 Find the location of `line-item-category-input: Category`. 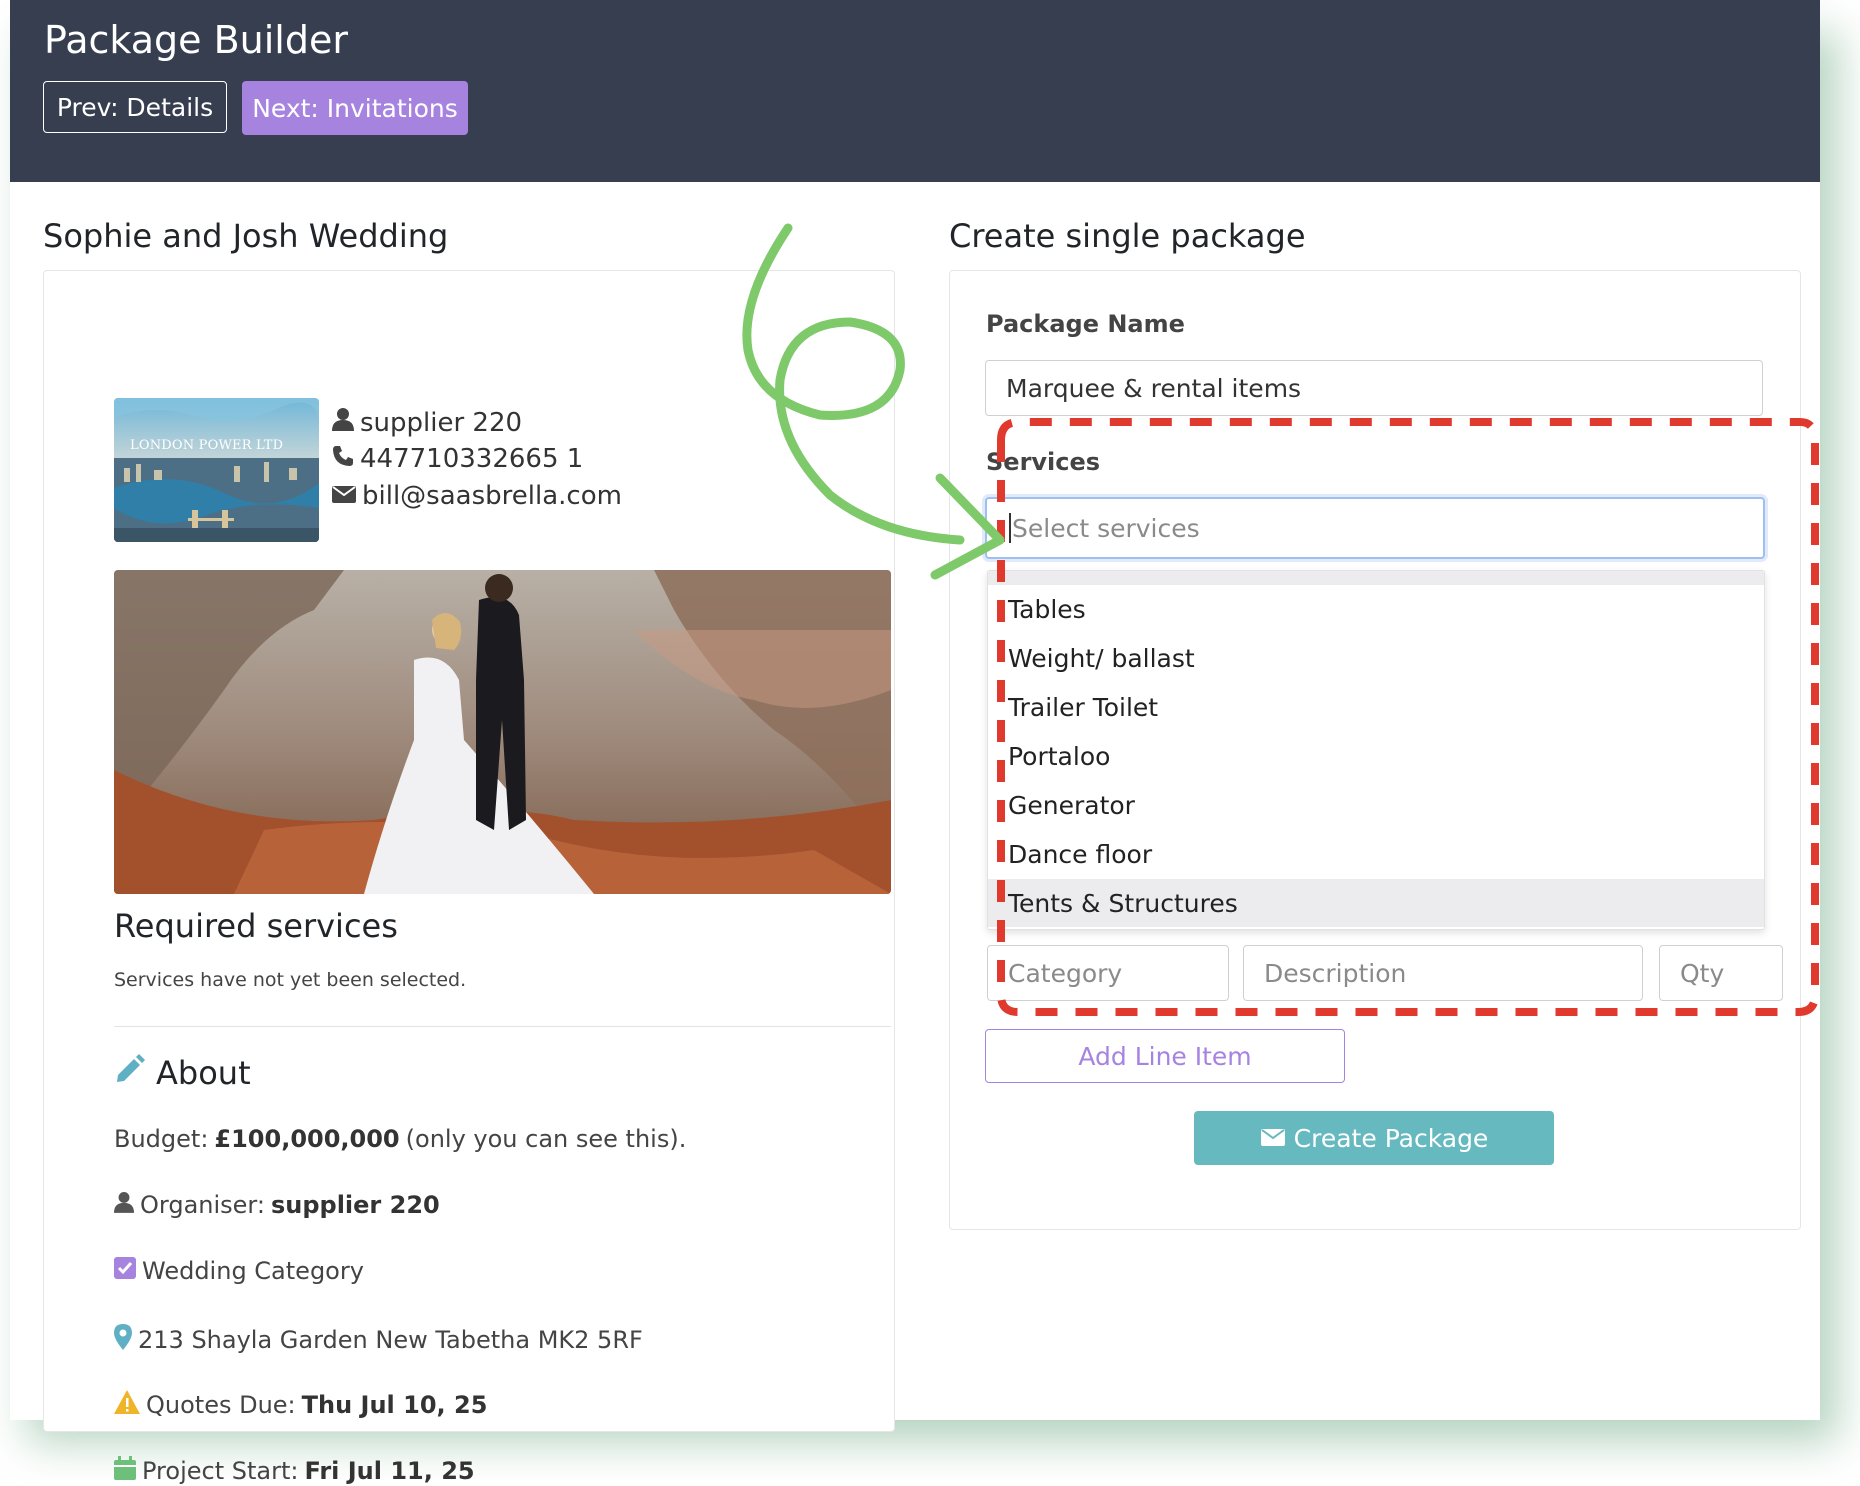

line-item-category-input: Category is located at coordinates (1108, 973).